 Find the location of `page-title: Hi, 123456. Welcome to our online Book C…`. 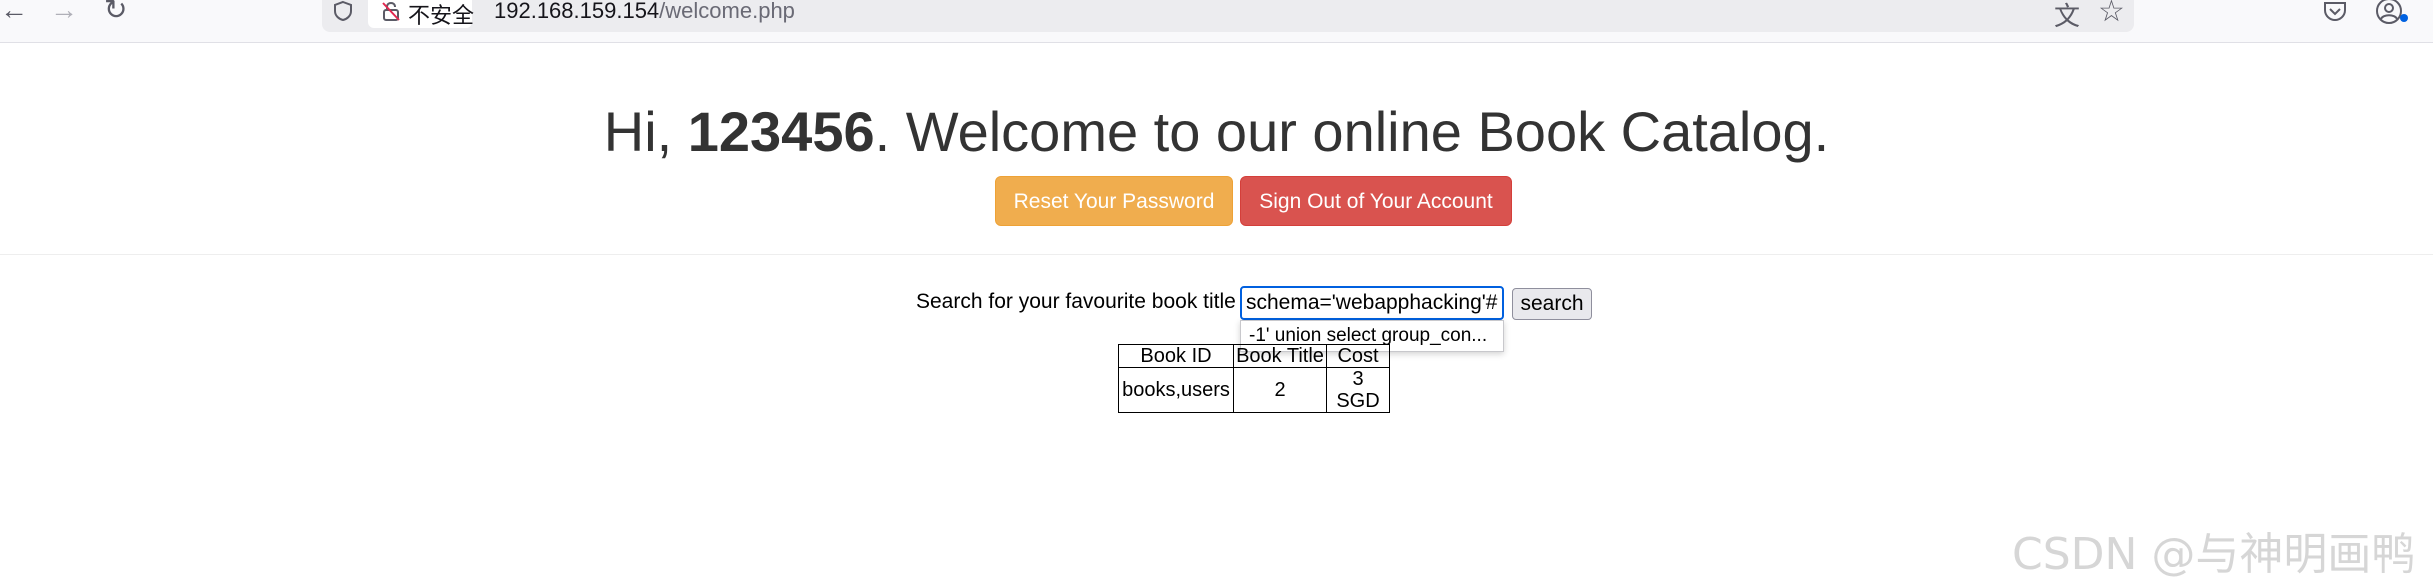

page-title: Hi, 123456. Welcome to our online Book C… is located at coordinates (1216, 132).